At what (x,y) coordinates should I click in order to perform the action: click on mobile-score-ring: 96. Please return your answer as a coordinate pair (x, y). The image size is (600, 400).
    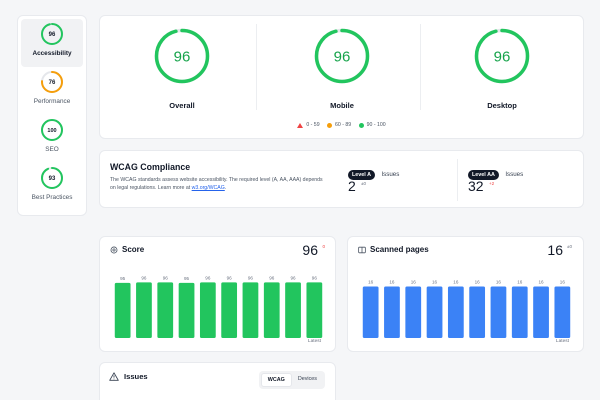
    Looking at the image, I should click on (342, 56).